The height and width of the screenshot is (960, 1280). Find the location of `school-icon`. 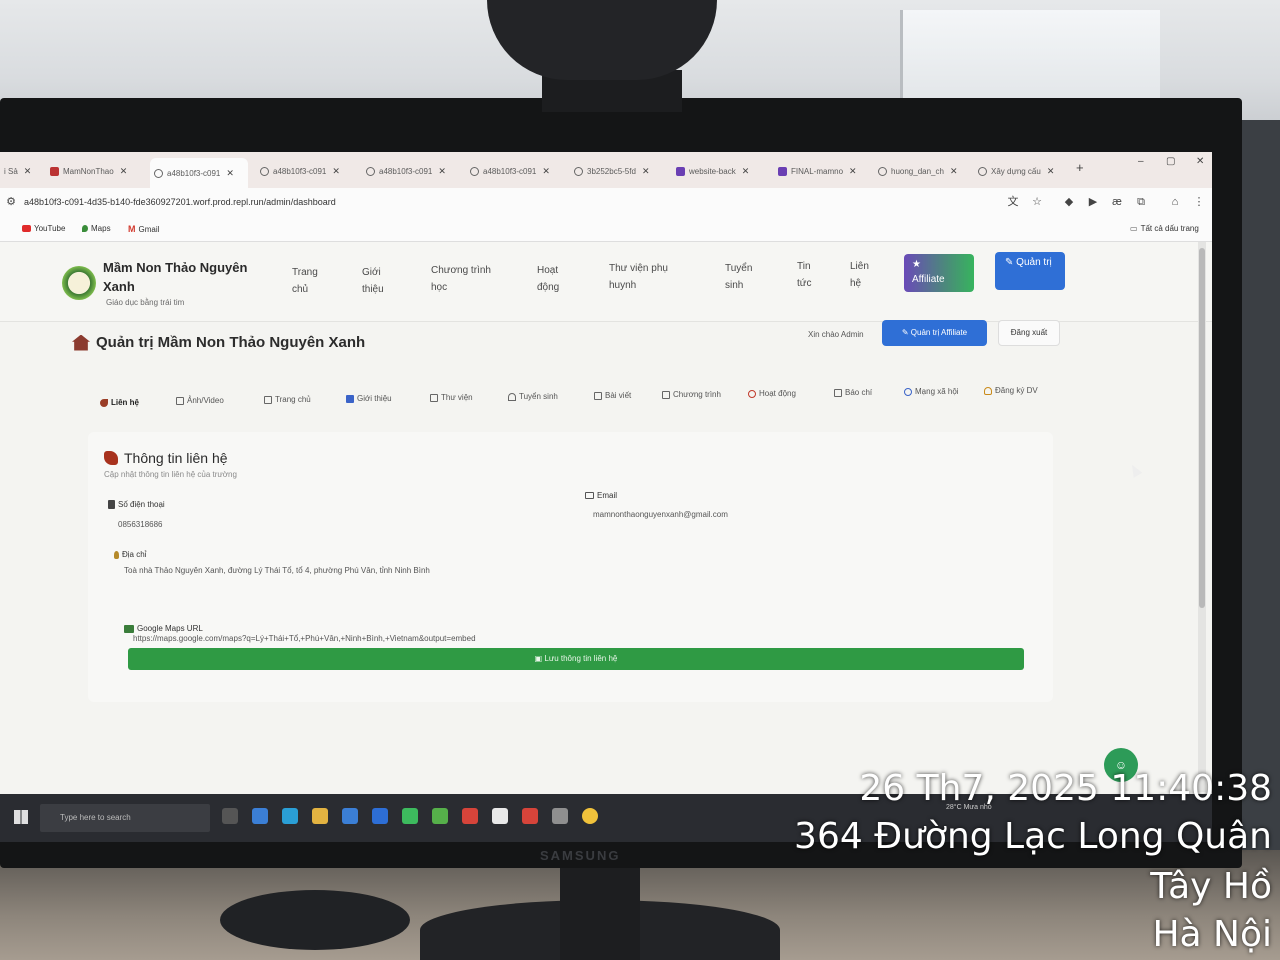

school-icon is located at coordinates (81, 342).